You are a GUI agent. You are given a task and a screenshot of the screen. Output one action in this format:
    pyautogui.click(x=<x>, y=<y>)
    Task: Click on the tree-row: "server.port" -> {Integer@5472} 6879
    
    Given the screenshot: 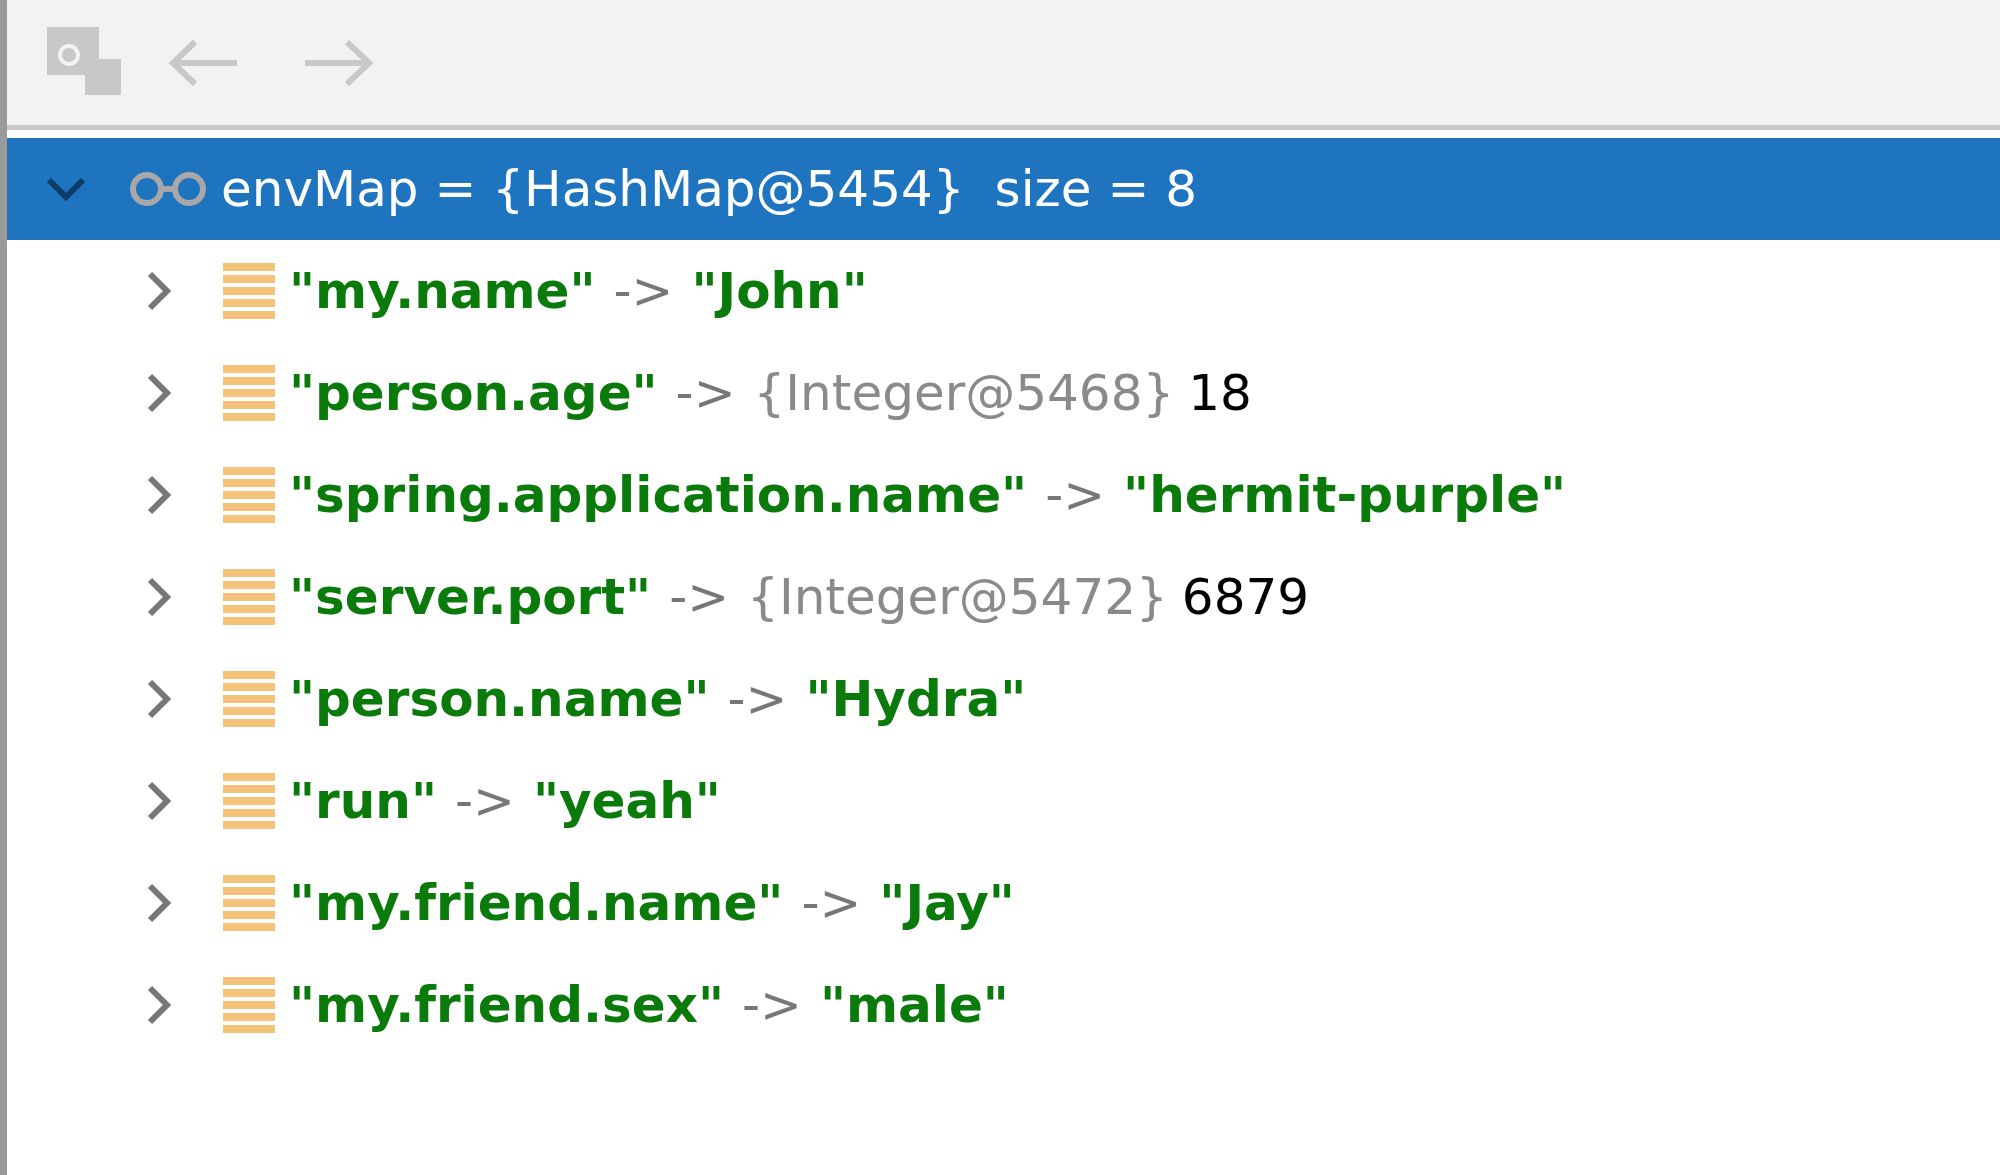 What is the action you would take?
    pyautogui.click(x=1003, y=597)
    